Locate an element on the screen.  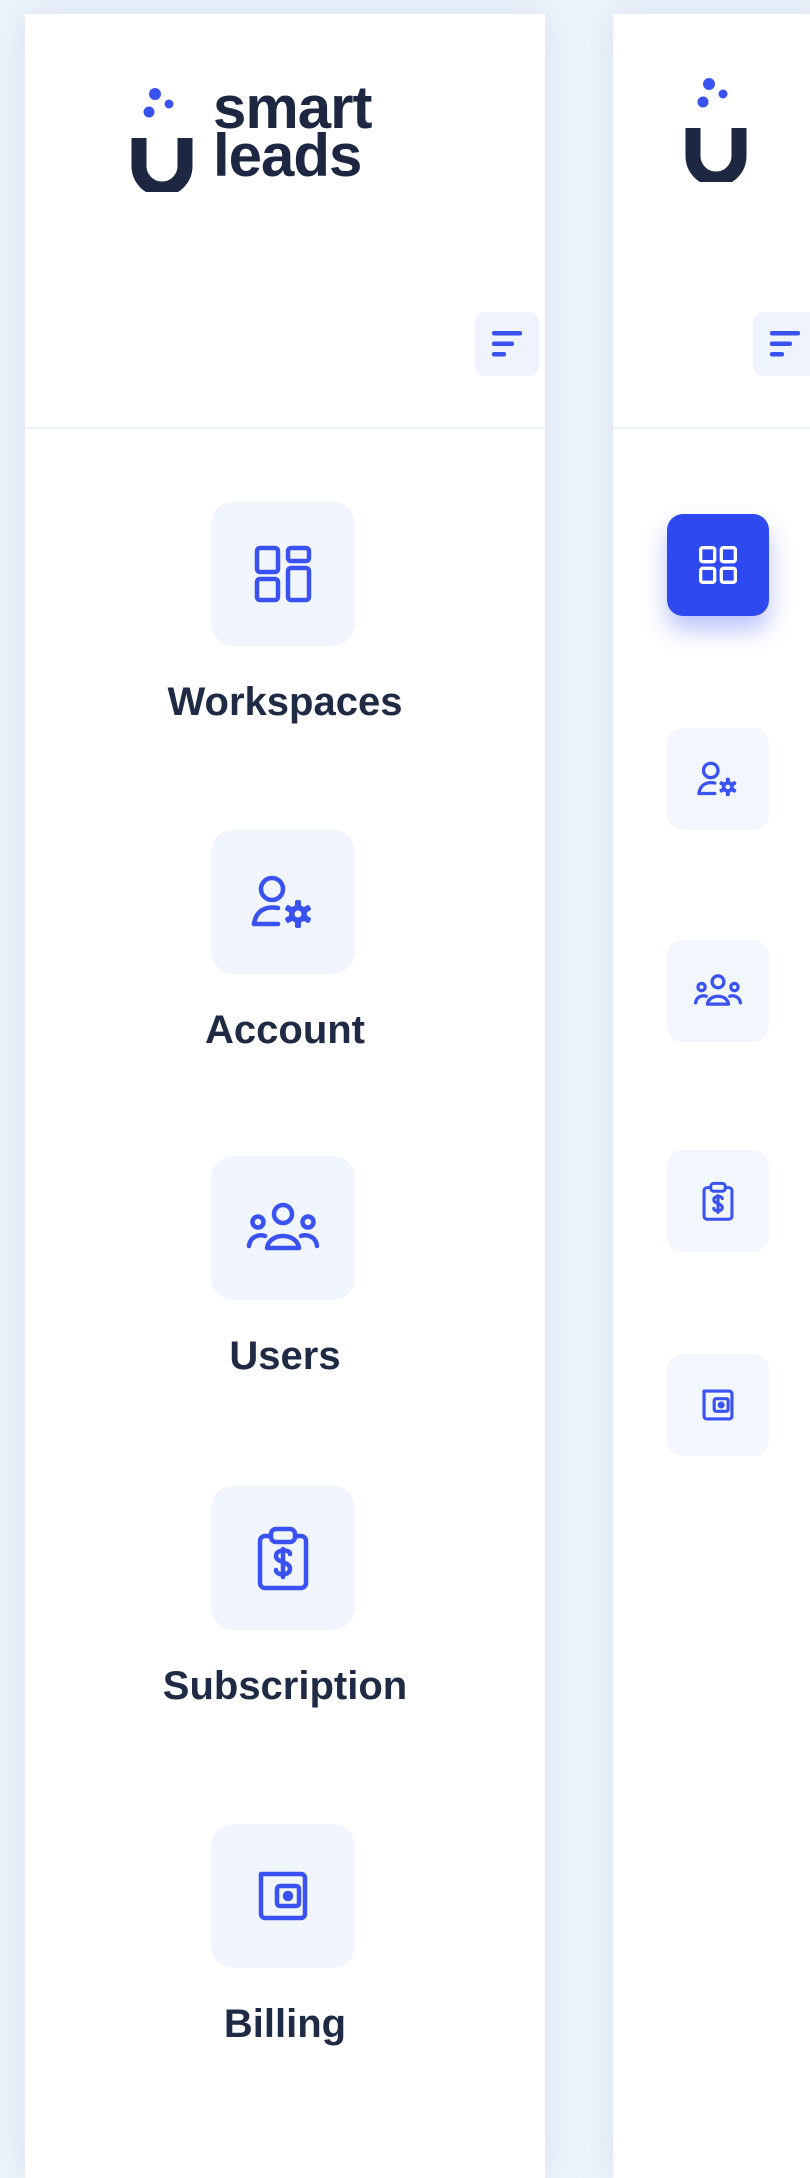
nav-item-account is located at coordinates (718, 779).